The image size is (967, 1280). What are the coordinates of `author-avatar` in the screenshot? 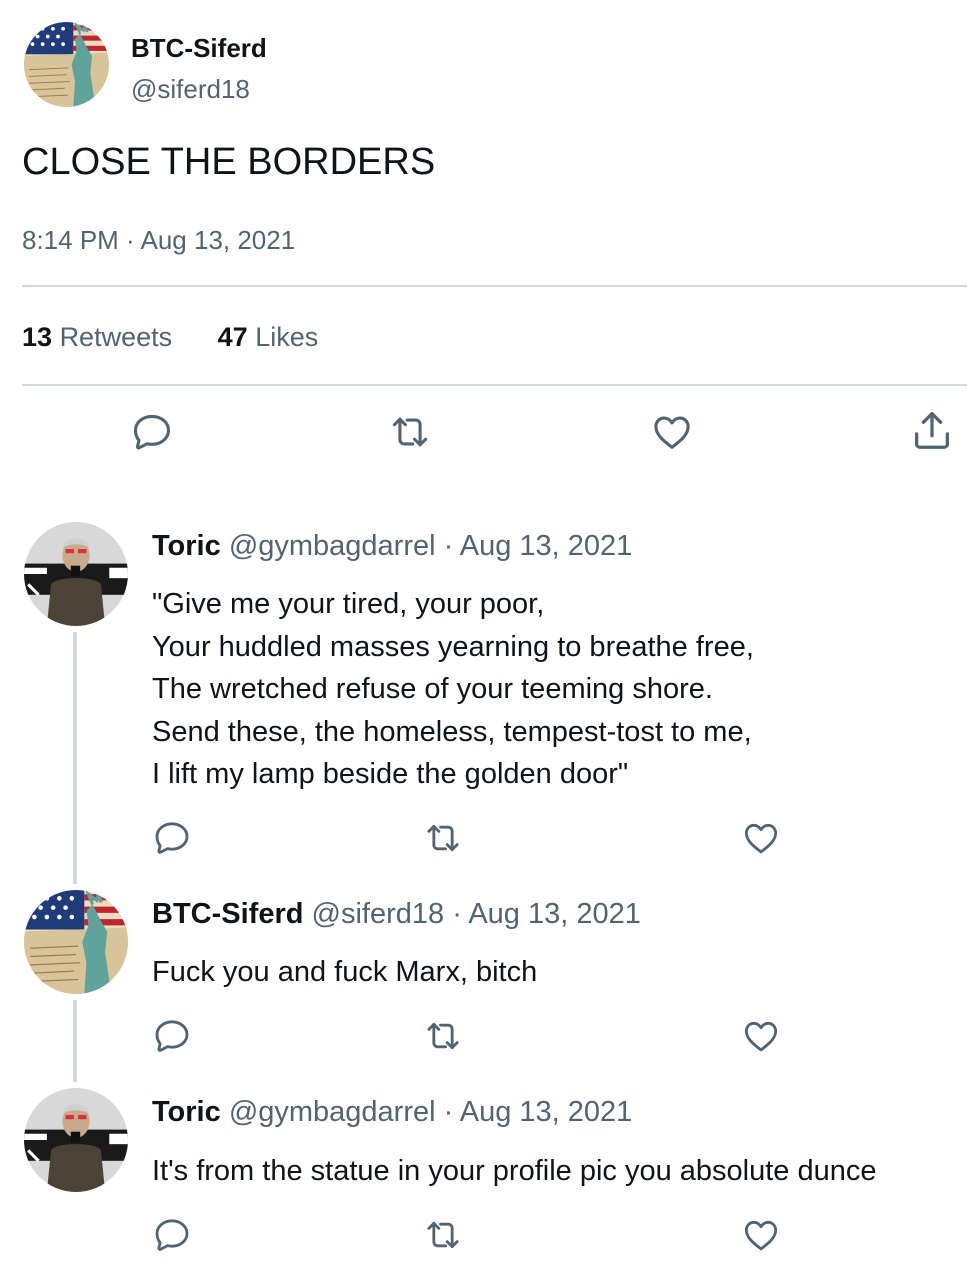 It's located at (66, 64).